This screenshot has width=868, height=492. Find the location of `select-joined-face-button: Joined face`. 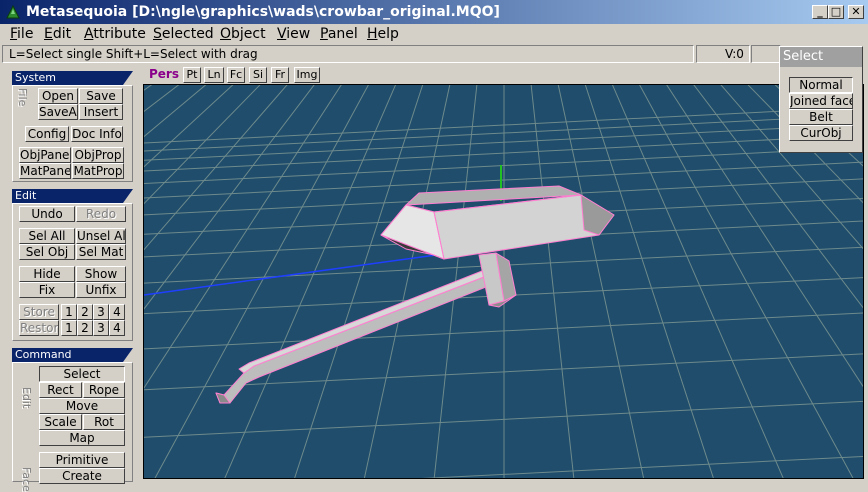

select-joined-face-button: Joined face is located at coordinates (821, 101).